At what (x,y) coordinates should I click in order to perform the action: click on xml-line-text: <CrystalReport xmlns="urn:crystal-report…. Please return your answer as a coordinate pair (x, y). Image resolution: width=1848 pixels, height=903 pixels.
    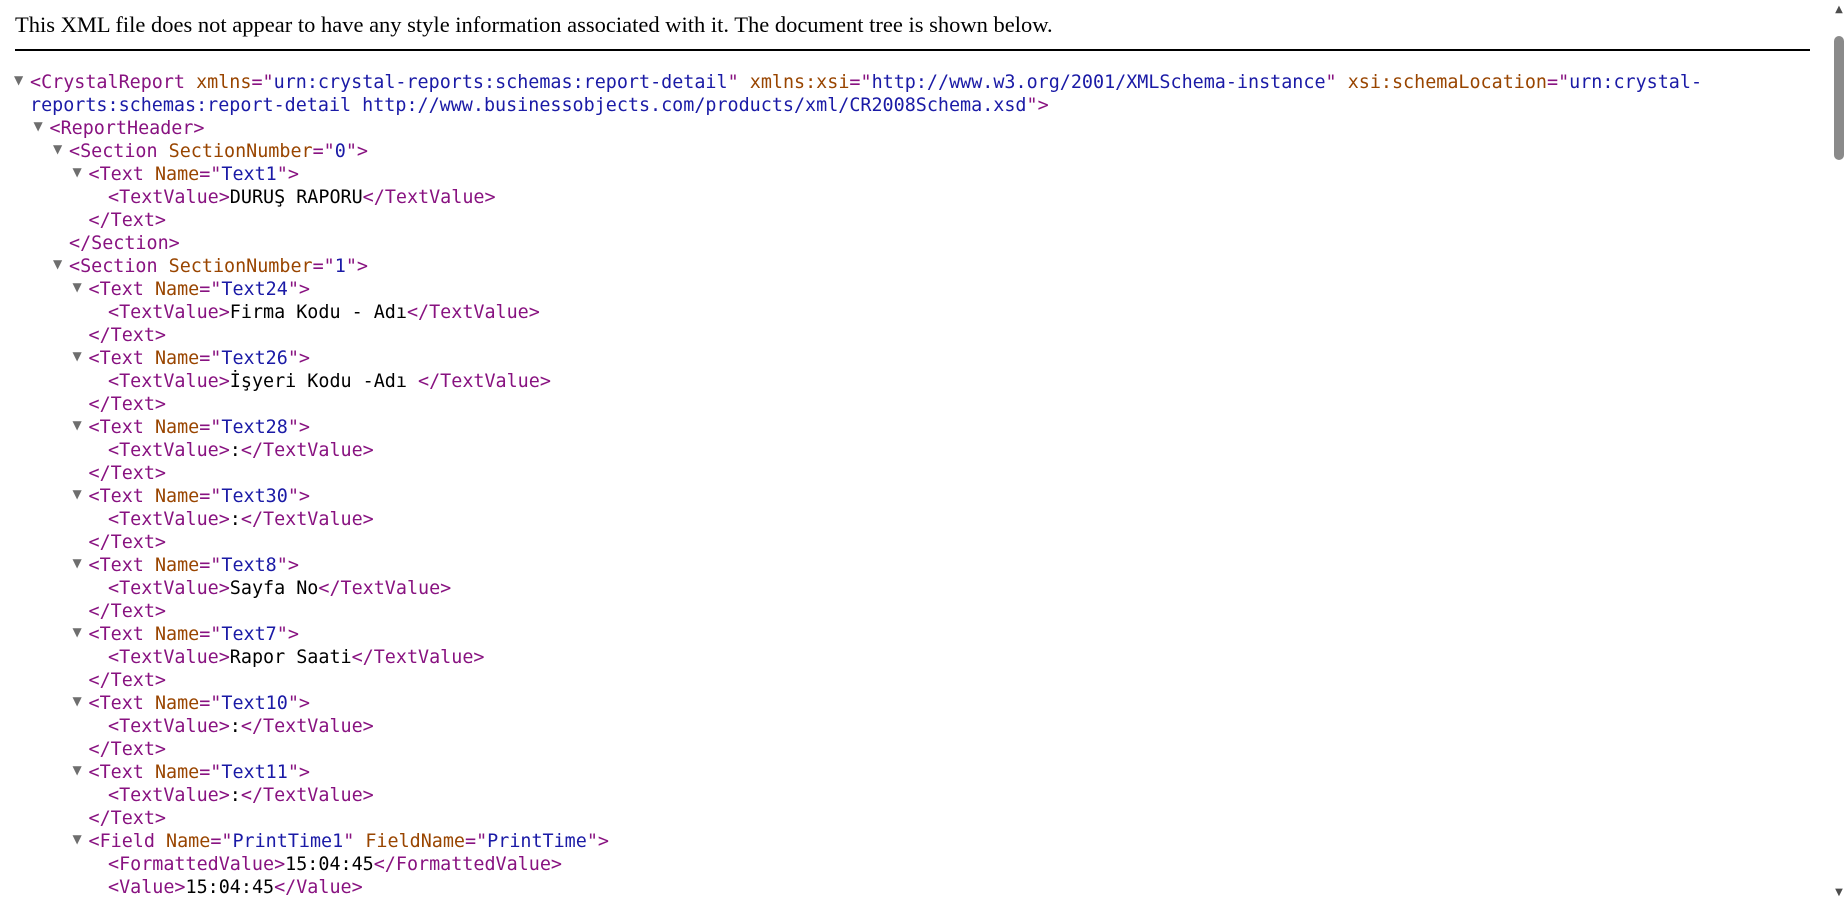
    Looking at the image, I should click on (866, 82).